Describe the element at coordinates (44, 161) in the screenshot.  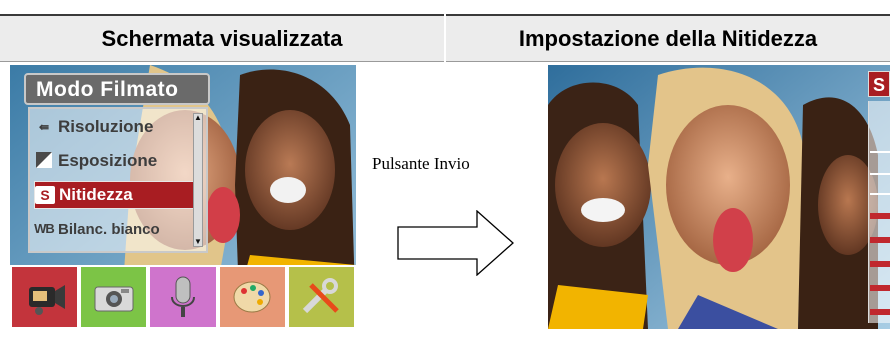
I see `exposure-icon` at that location.